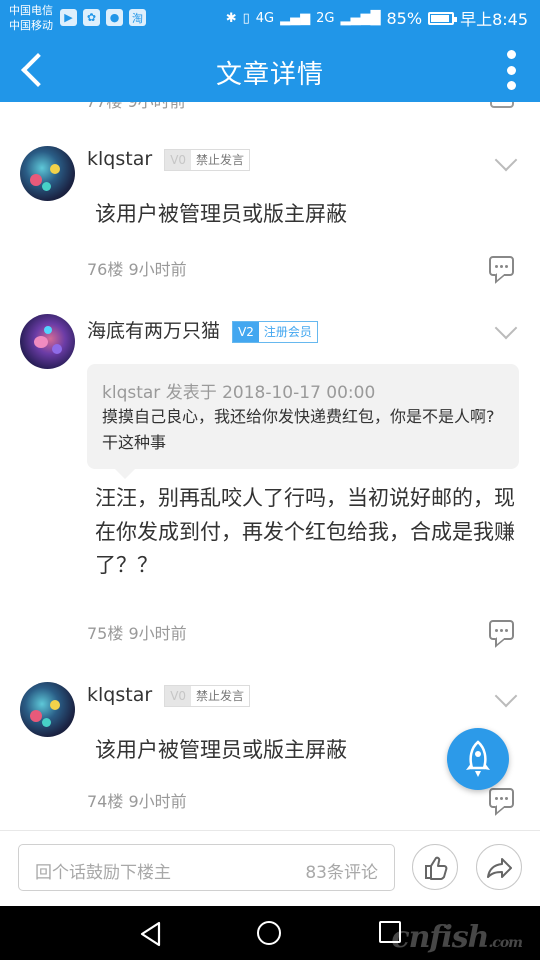 Image resolution: width=540 pixels, height=960 pixels. I want to click on partial-prev-meta: 77楼 9小时前, so click(136, 107).